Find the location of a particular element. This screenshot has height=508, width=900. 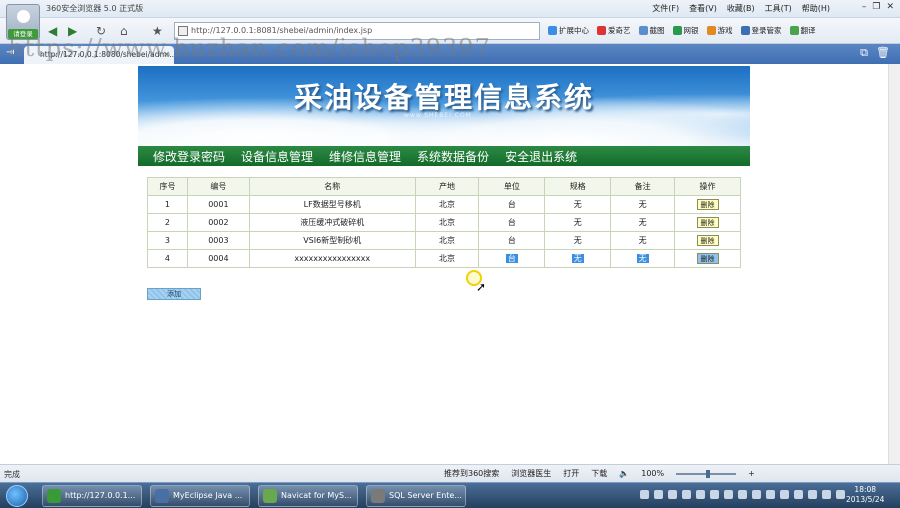

tab-close-icon: ✕ is located at coordinates (166, 55).